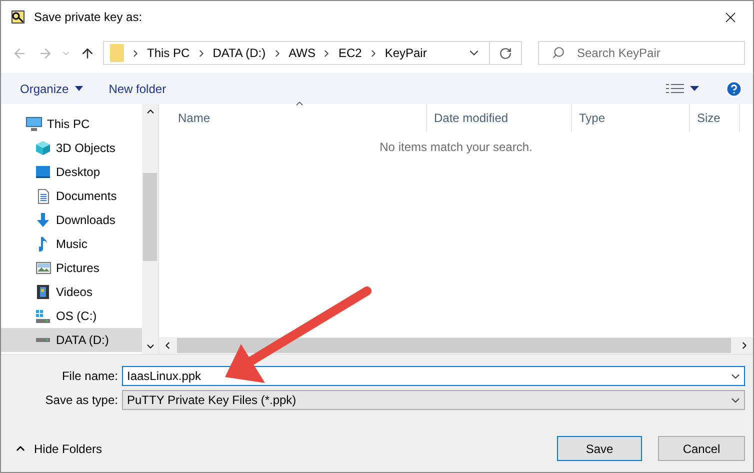 This screenshot has width=754, height=473. I want to click on sidebar-item: Desktop, so click(71, 172).